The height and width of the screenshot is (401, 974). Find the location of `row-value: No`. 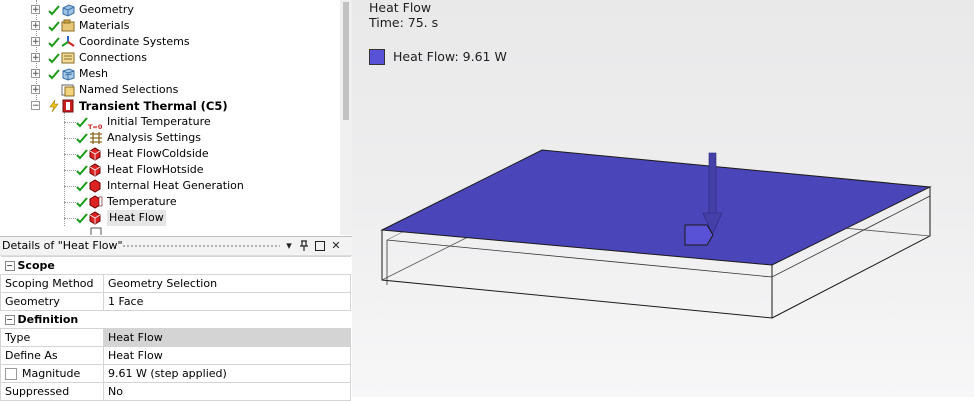

row-value: No is located at coordinates (227, 391).